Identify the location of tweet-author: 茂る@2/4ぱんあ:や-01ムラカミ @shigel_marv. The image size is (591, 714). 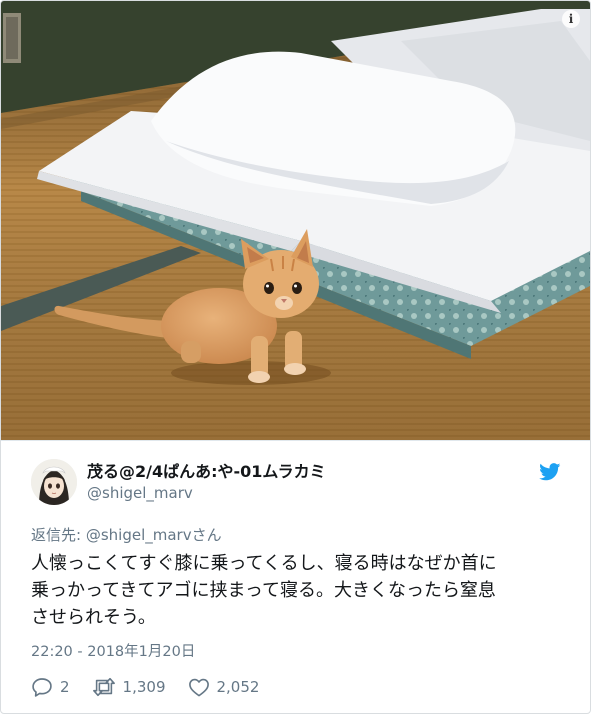
(296, 484).